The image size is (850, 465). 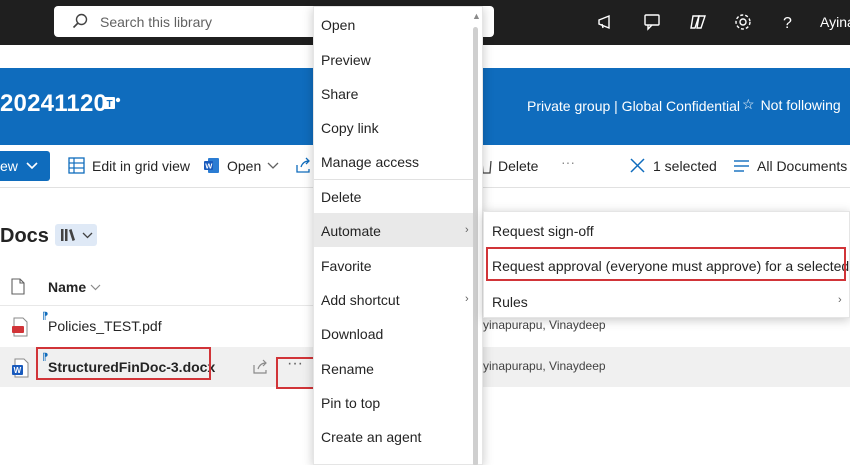 What do you see at coordinates (25, 166) in the screenshot?
I see `new-button: ew` at bounding box center [25, 166].